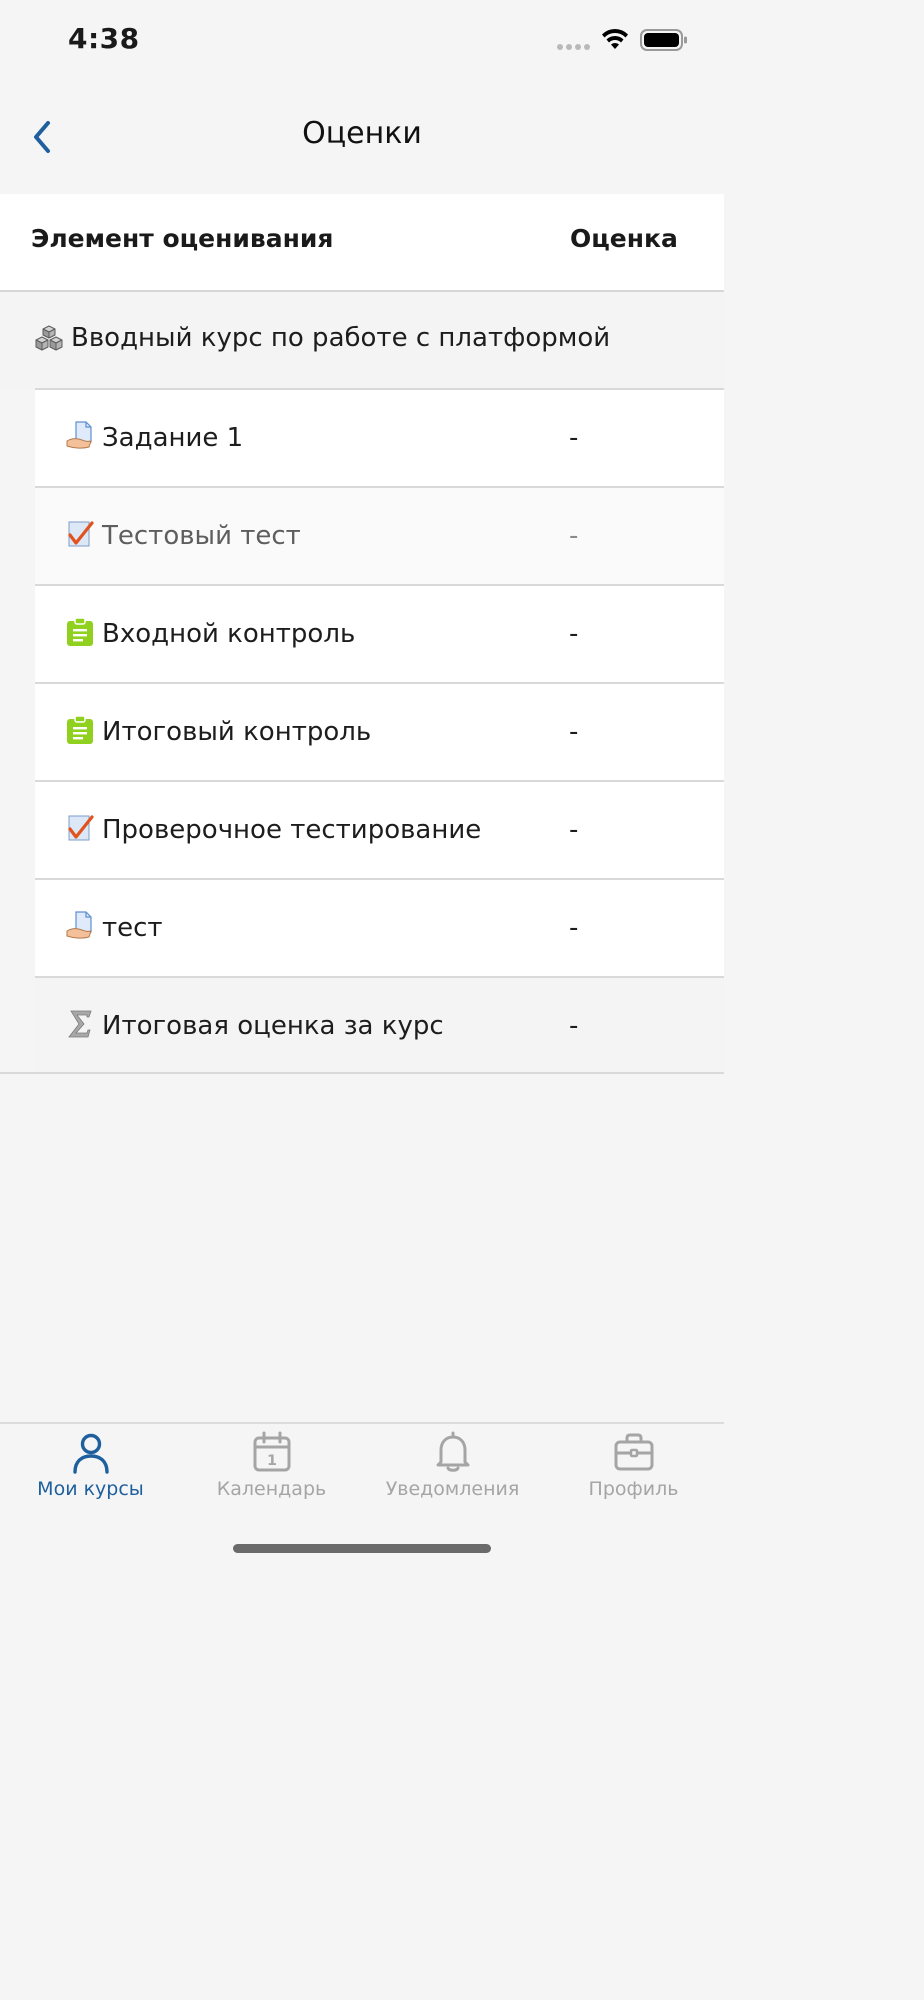 The height and width of the screenshot is (2000, 924). I want to click on course-total-label: Итоговая оценка за курс, so click(273, 1026).